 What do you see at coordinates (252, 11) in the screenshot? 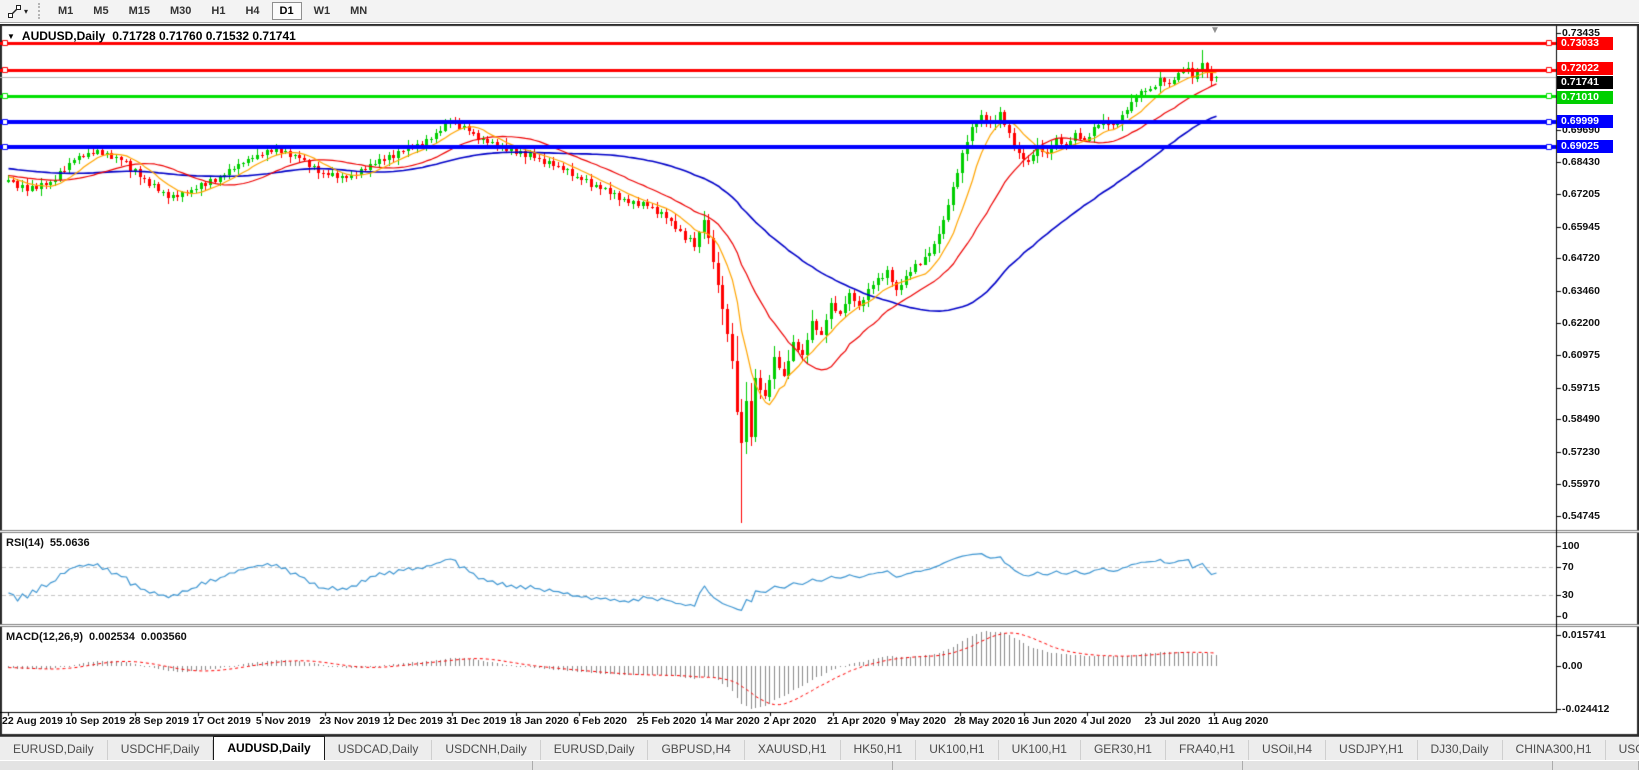
I see `timeframe-button-h4: H4` at bounding box center [252, 11].